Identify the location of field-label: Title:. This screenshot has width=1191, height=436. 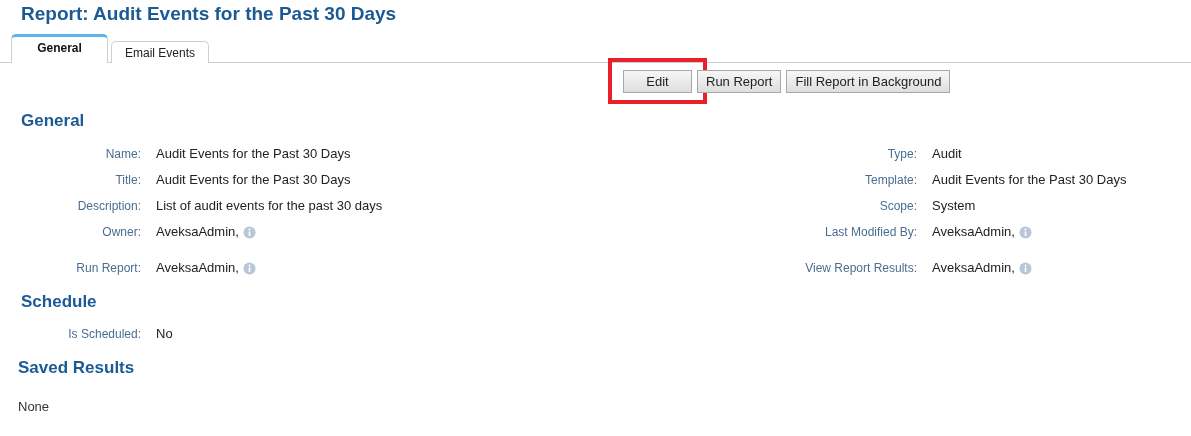
(127, 180).